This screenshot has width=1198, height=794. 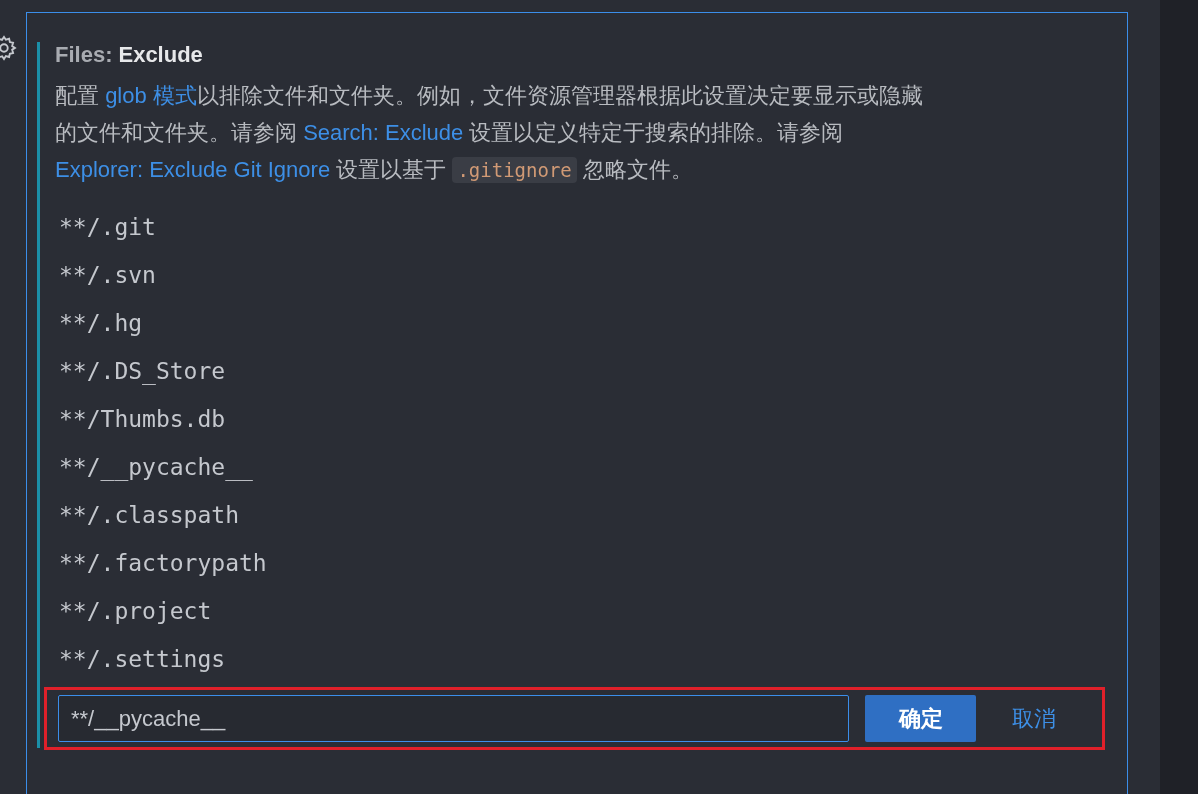 I want to click on pattern-item: **/.settings, so click(x=140, y=659).